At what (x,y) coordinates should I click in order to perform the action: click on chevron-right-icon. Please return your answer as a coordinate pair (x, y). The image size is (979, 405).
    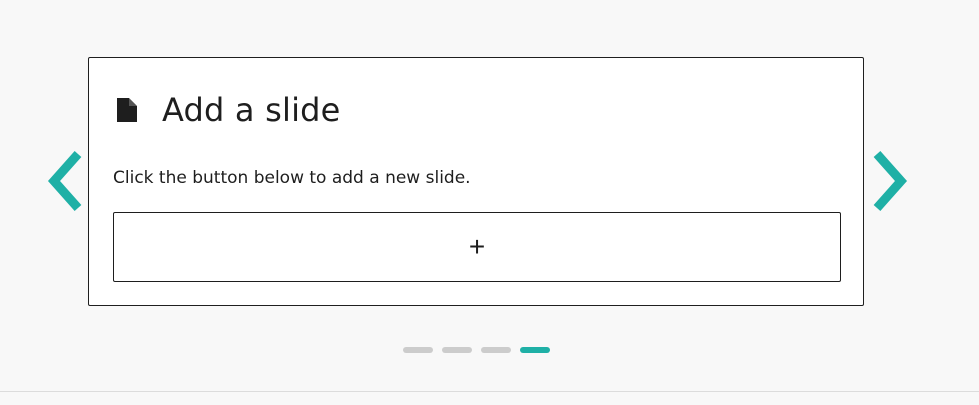
    Looking at the image, I should click on (890, 181).